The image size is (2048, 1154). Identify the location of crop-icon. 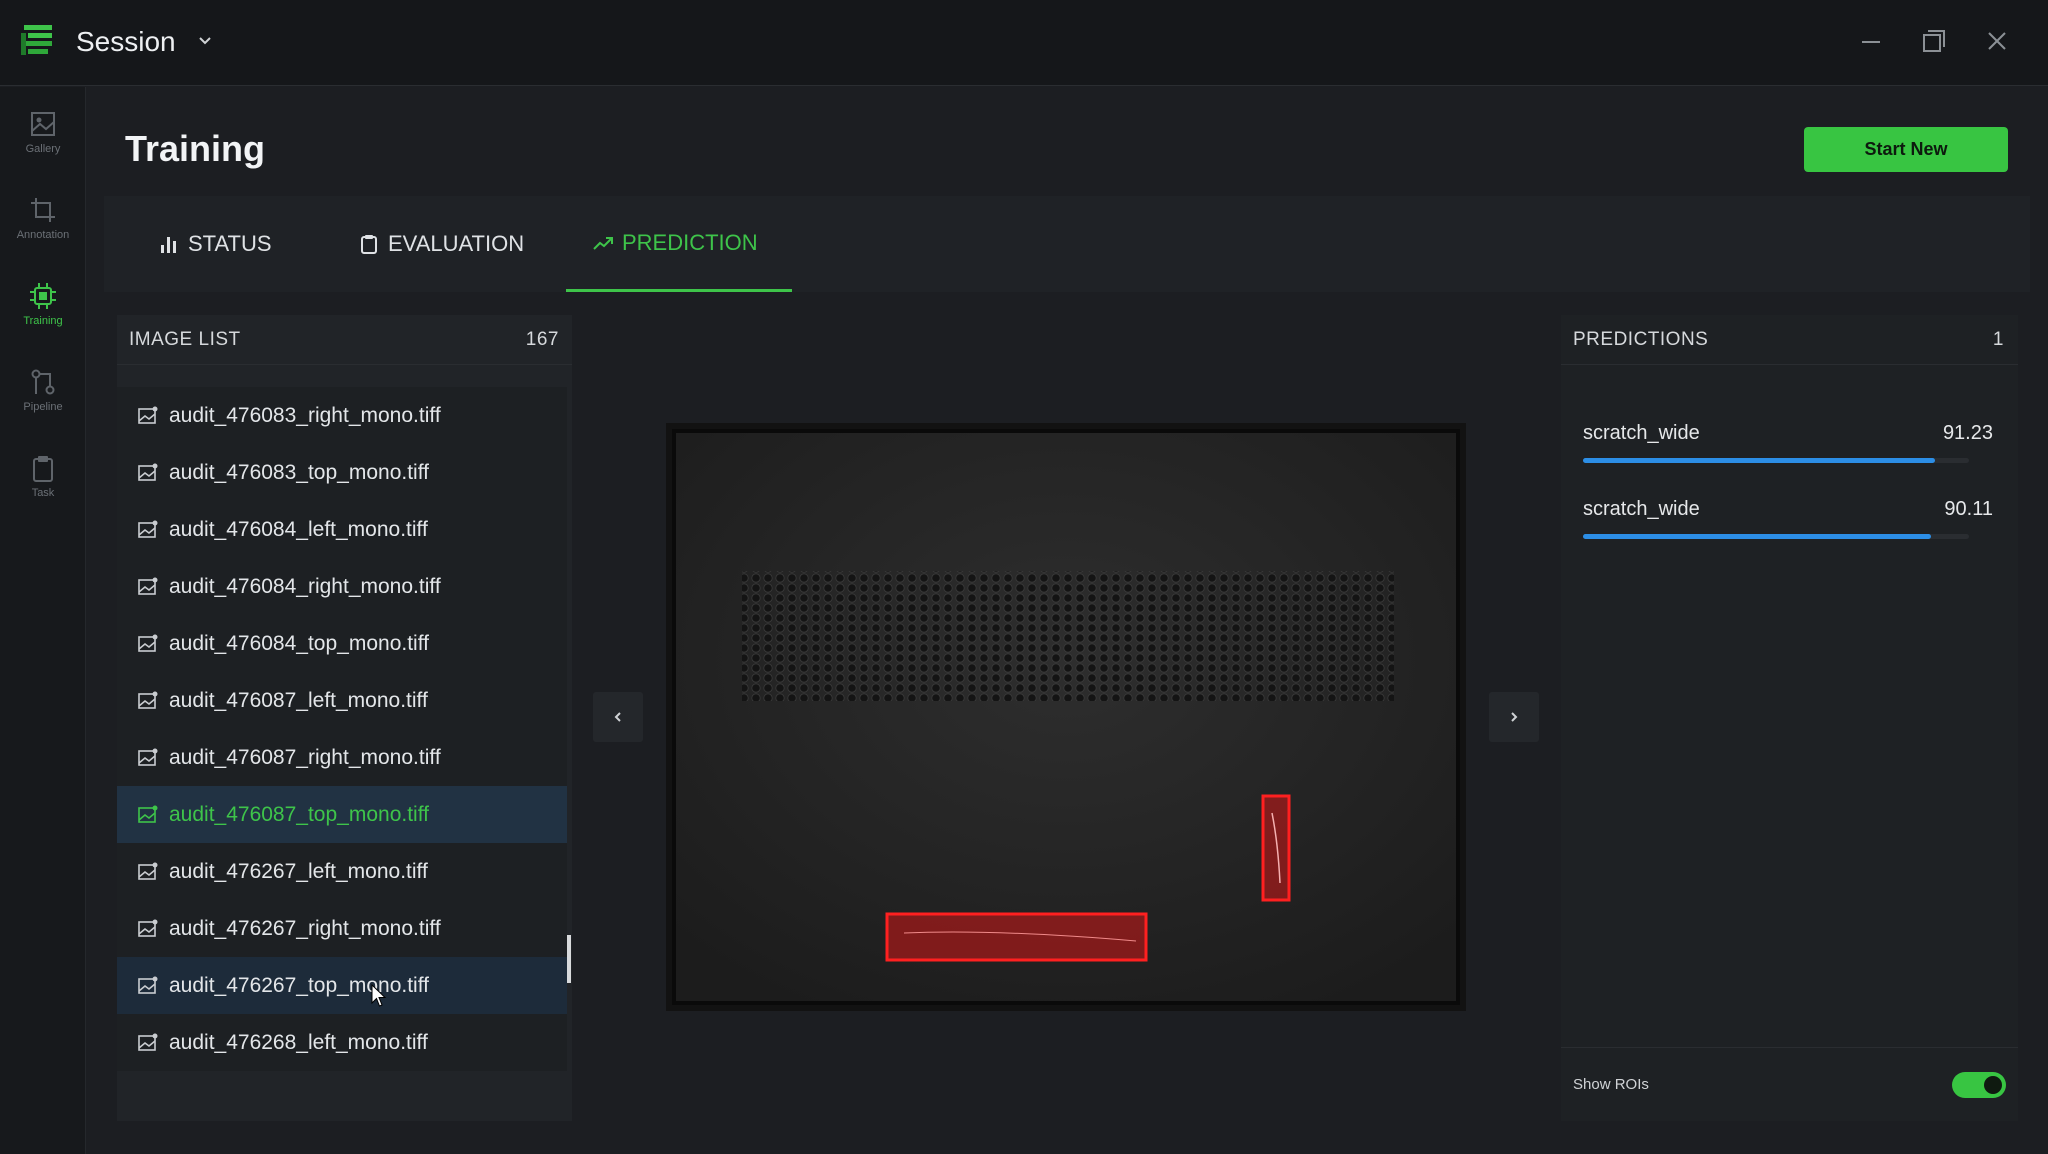
(43, 210).